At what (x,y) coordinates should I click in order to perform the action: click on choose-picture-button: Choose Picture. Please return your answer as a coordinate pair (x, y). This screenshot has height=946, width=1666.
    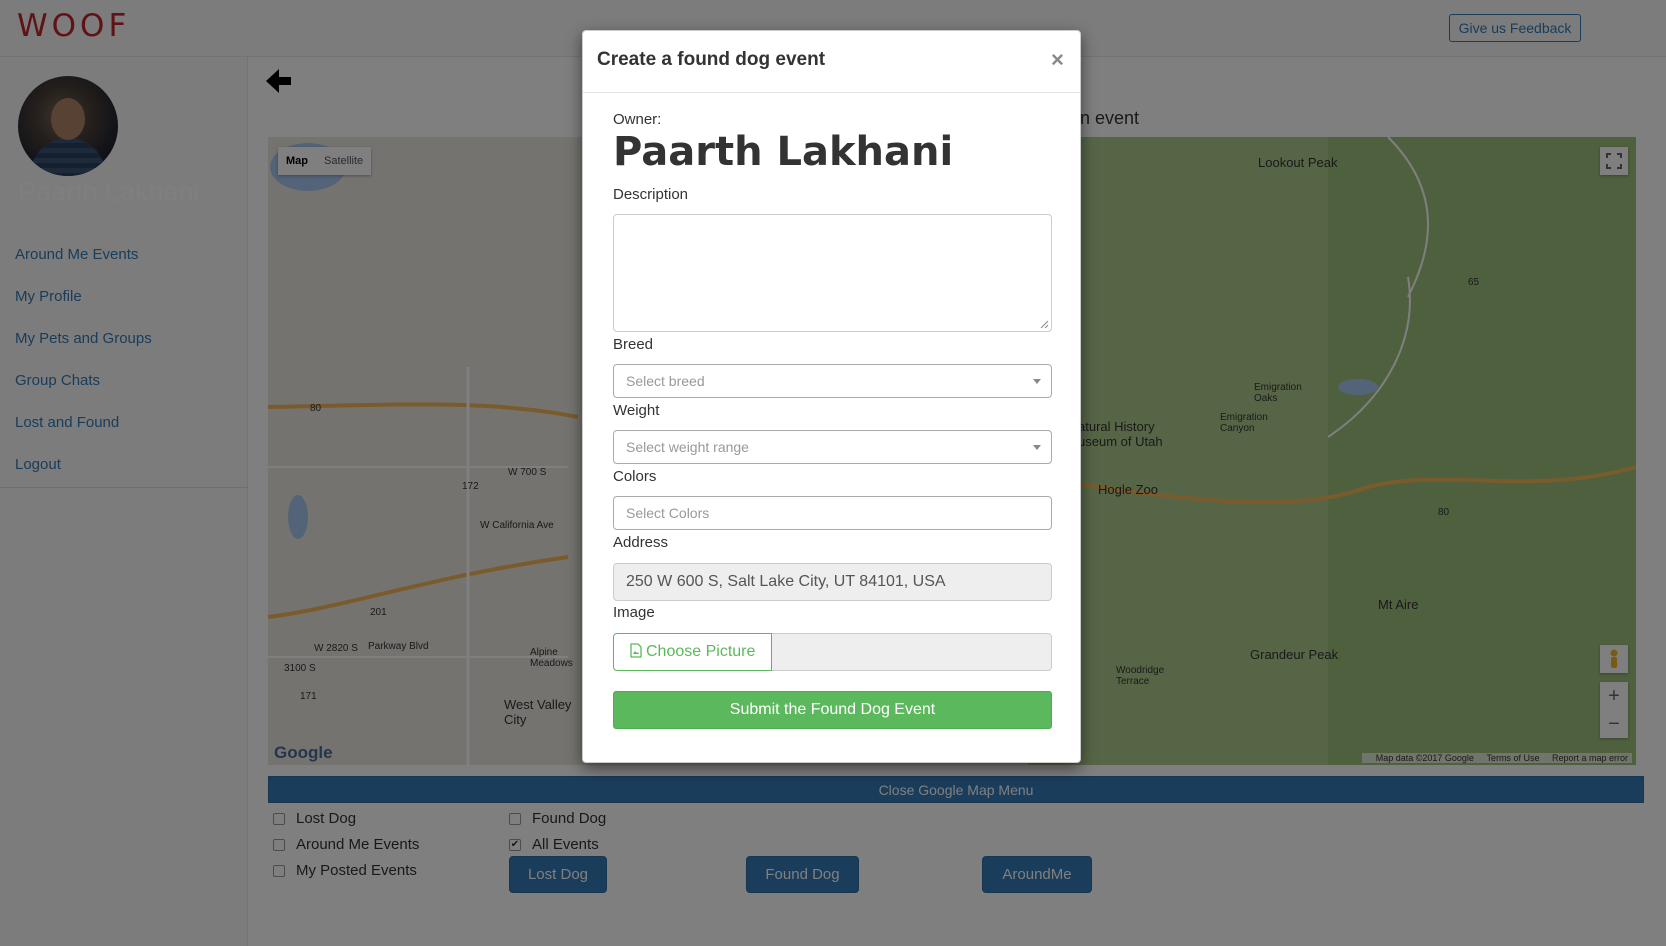
    Looking at the image, I should click on (692, 652).